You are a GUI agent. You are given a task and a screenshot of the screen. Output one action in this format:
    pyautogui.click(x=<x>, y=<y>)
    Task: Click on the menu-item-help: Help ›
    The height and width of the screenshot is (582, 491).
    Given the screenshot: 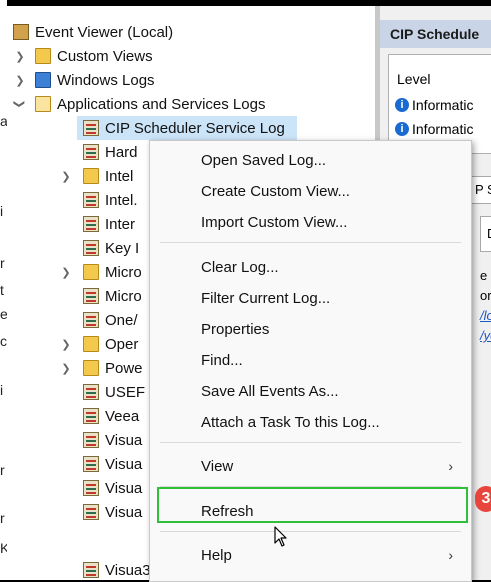 What is the action you would take?
    pyautogui.click(x=310, y=555)
    